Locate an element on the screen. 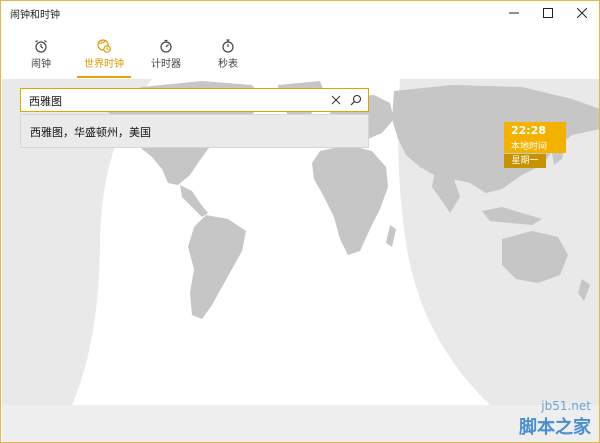 This screenshot has width=600, height=443. search-input-value: 西雅图 is located at coordinates (45, 101).